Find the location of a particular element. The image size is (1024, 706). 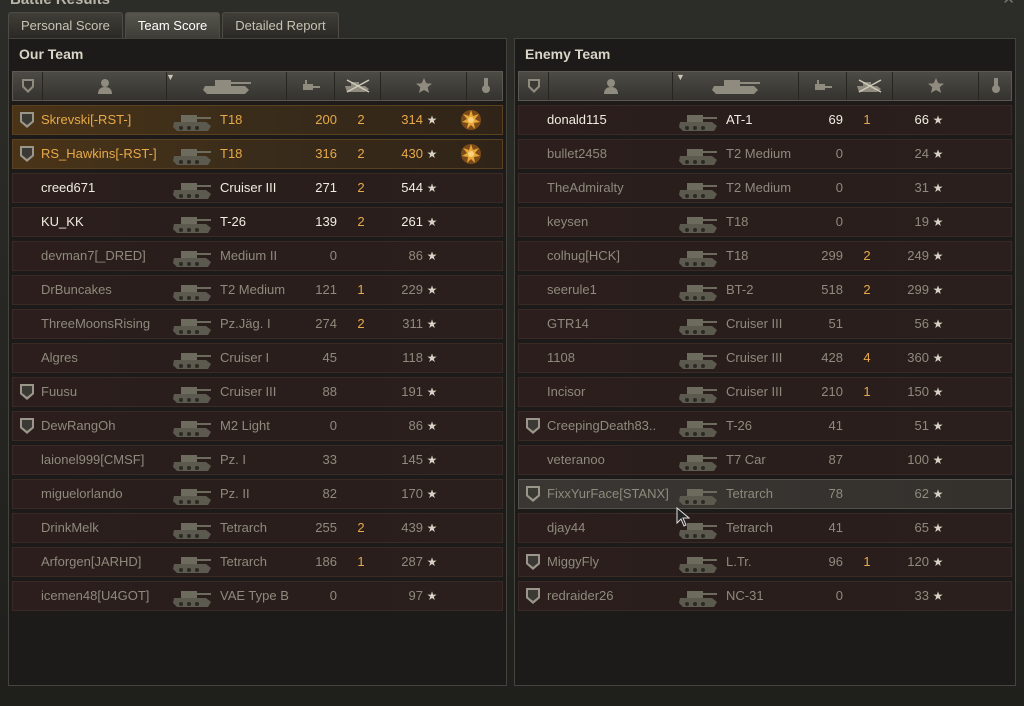

player-row: devman7[_DRED] Medium II 0 86 ★ is located at coordinates (257, 256).